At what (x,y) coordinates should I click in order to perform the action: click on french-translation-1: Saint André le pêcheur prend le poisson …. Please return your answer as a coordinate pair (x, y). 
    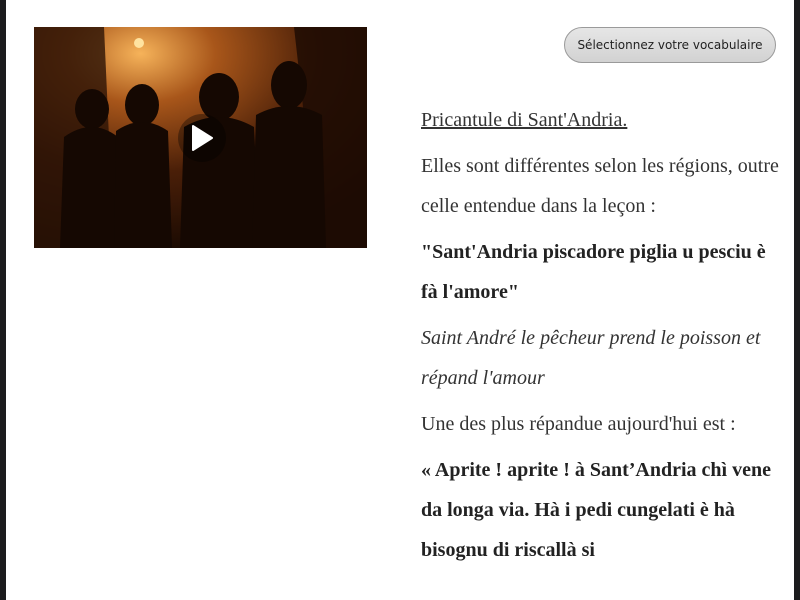
    Looking at the image, I should click on (591, 358).